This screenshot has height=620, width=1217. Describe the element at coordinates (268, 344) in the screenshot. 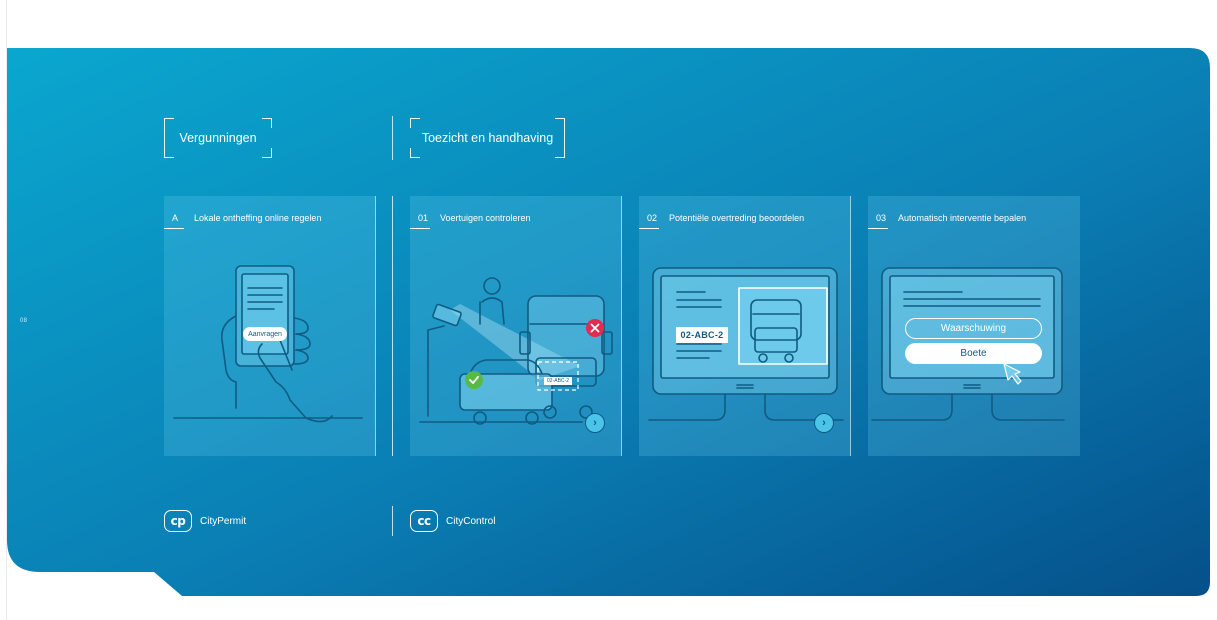

I see `hand-phone-illustration` at that location.